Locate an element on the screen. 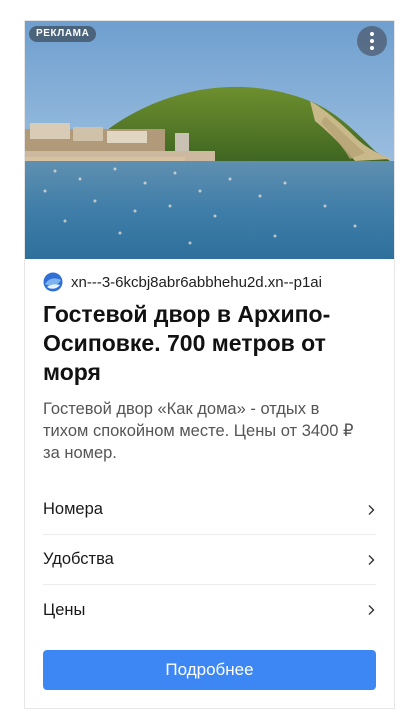  site-favicon-icon is located at coordinates (53, 282).